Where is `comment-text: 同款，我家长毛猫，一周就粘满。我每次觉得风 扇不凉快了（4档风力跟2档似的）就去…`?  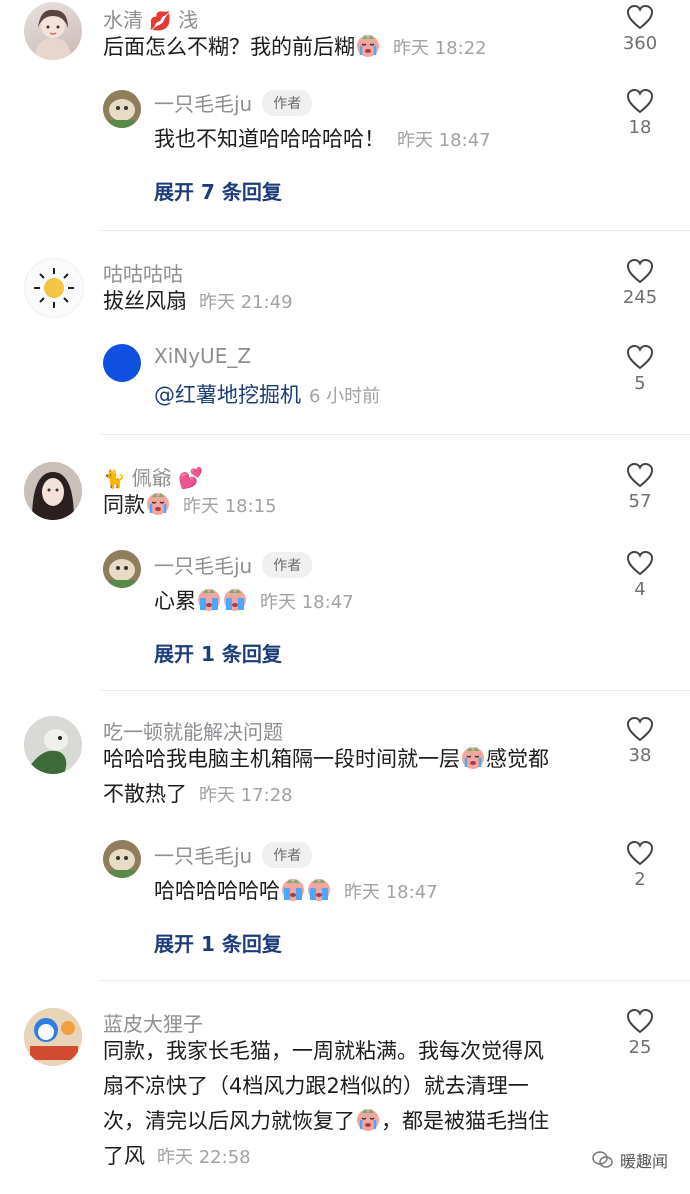 comment-text: 同款，我家长毛猫，一周就粘满。我每次觉得风 扇不凉快了（4档风力跟2档似的）就去… is located at coordinates (326, 1103).